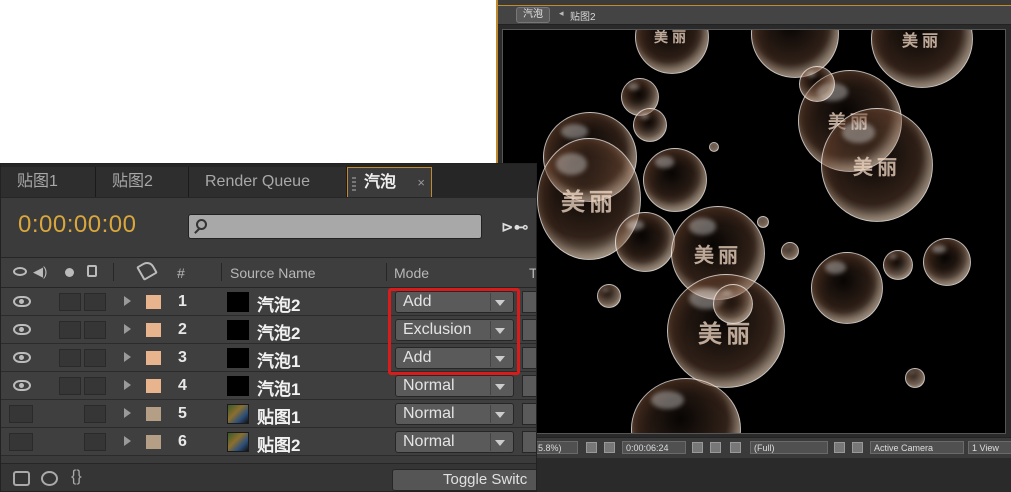 The width and height of the screenshot is (1011, 492). What do you see at coordinates (142, 182) in the screenshot?
I see `tab-tietu2: 贴图2` at bounding box center [142, 182].